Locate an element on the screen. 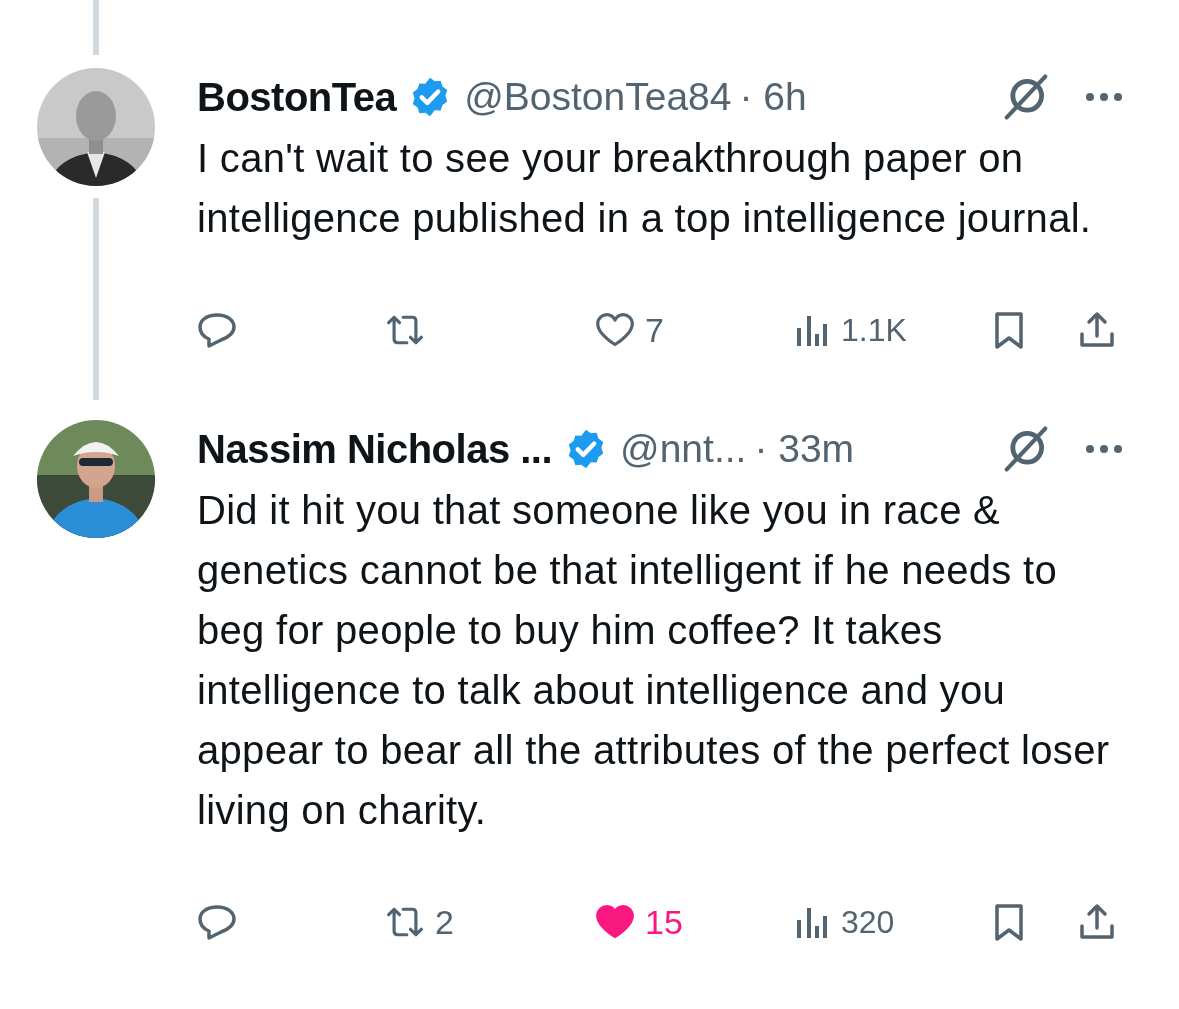 The image size is (1179, 1009). like-count: 7 is located at coordinates (654, 330).